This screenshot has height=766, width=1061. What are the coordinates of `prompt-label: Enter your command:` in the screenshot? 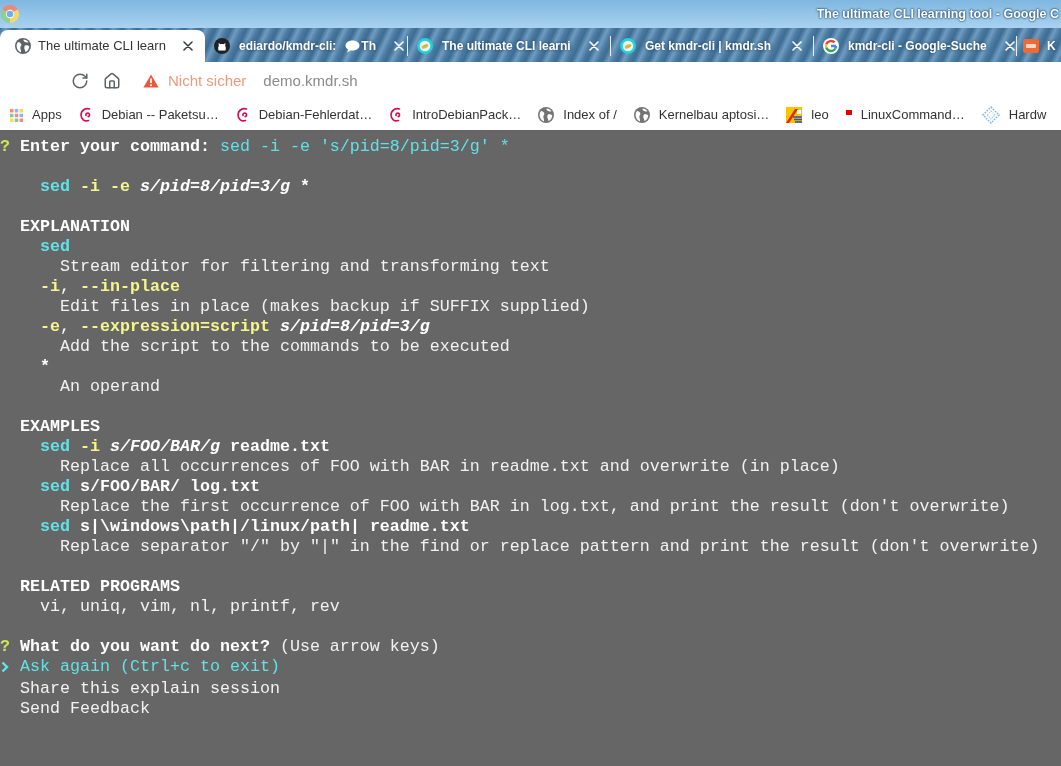 It's located at (115, 146).